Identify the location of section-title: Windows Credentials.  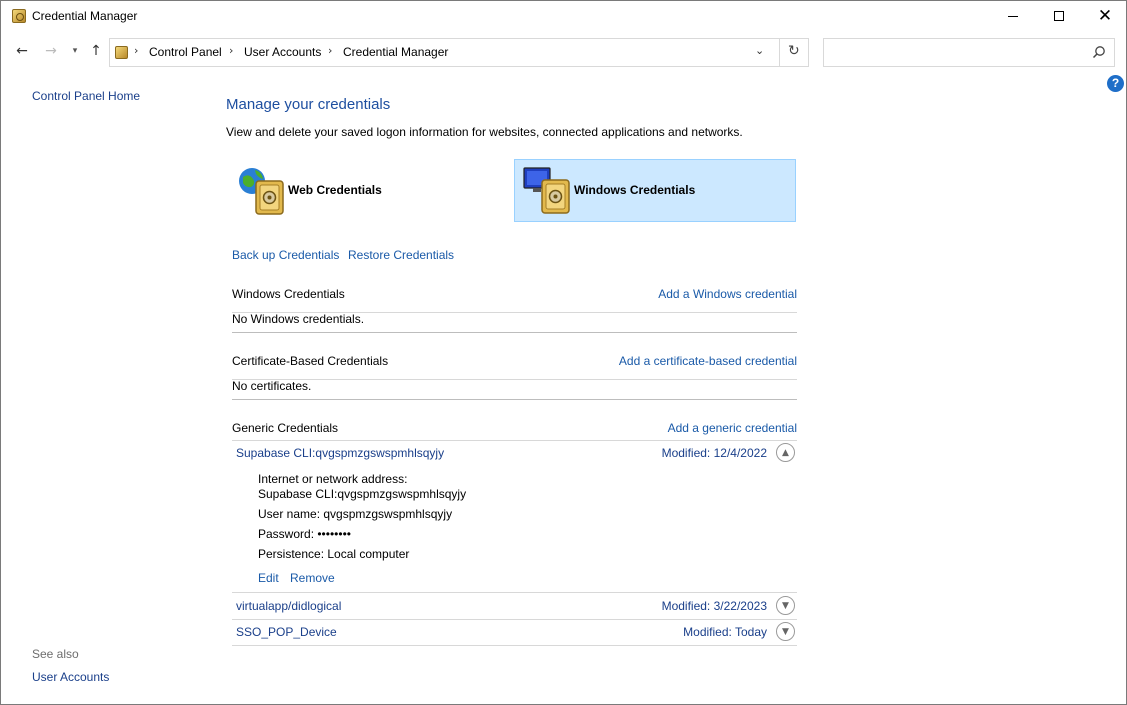
(288, 294).